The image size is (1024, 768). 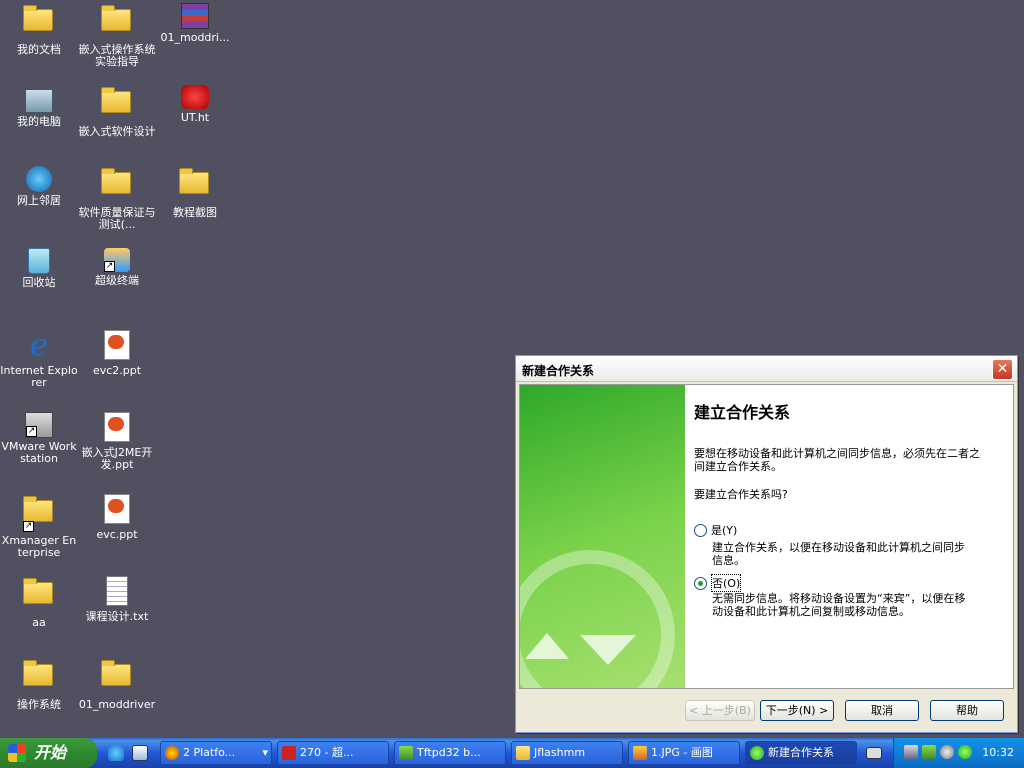 What do you see at coordinates (39, 514) in the screenshot?
I see `xmanager-icon: ↗` at bounding box center [39, 514].